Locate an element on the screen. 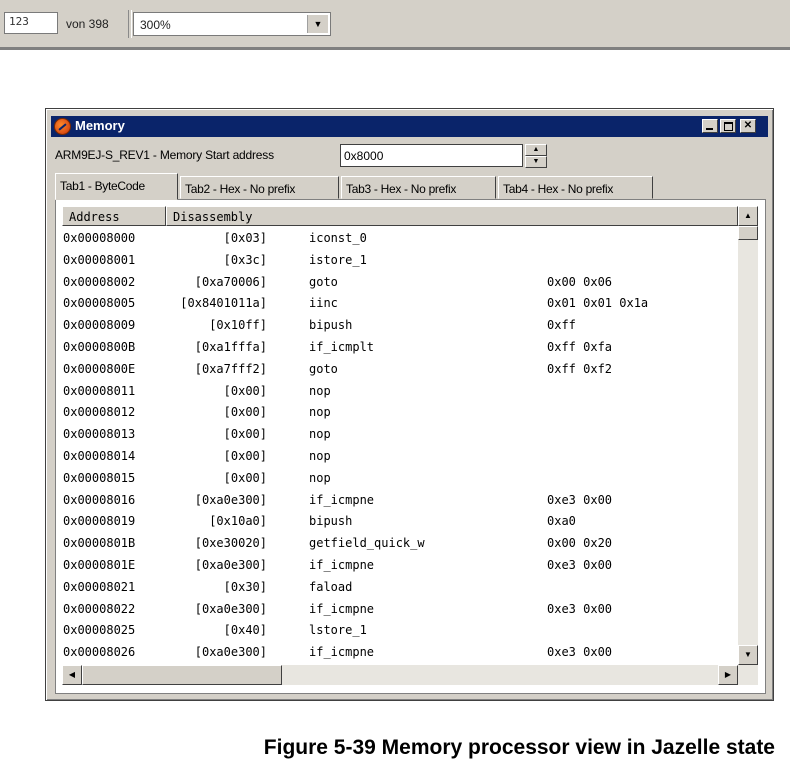  address-cell: 0x0000800E is located at coordinates (99, 368).